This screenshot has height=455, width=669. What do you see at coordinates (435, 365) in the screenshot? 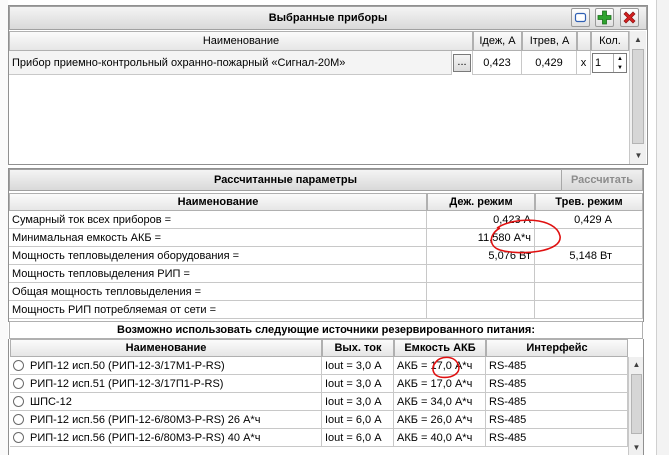
I see `source-capacity-text: АКБ = 17,0 А*ч` at bounding box center [435, 365].